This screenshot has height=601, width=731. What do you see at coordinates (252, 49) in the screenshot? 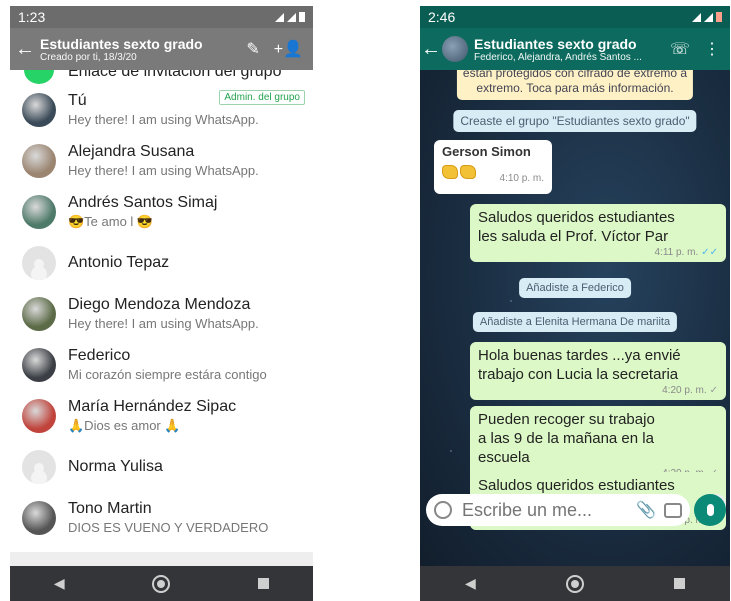
I see `edit-pencil-icon: ✎` at bounding box center [252, 49].